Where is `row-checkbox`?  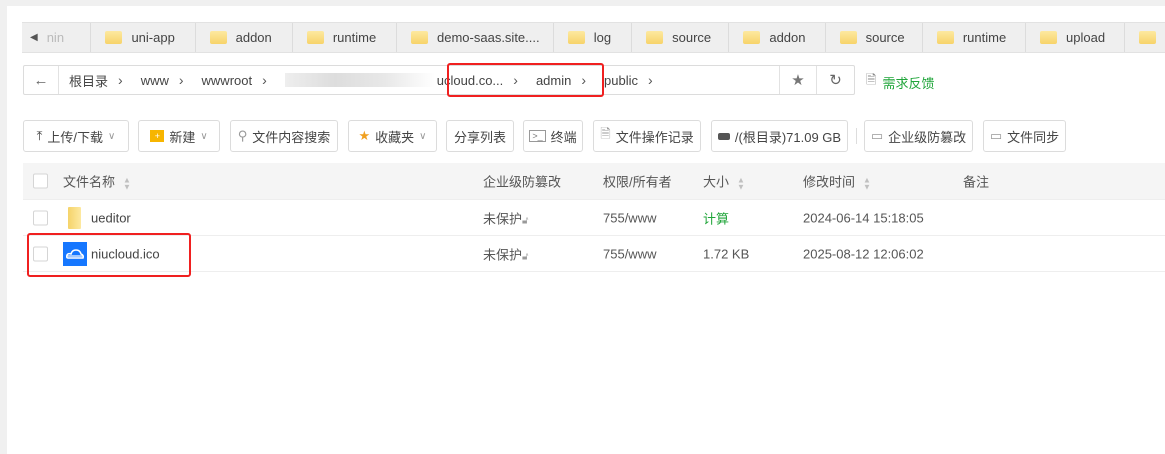
row-checkbox is located at coordinates (40, 217).